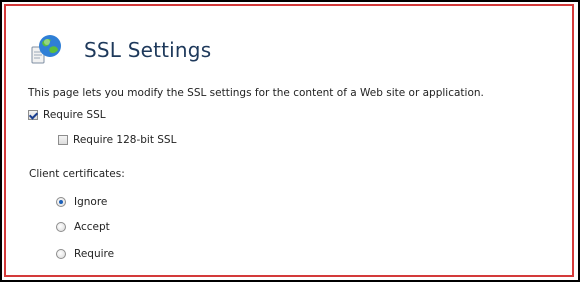 The width and height of the screenshot is (580, 282). I want to click on globe-document-icon, so click(47, 50).